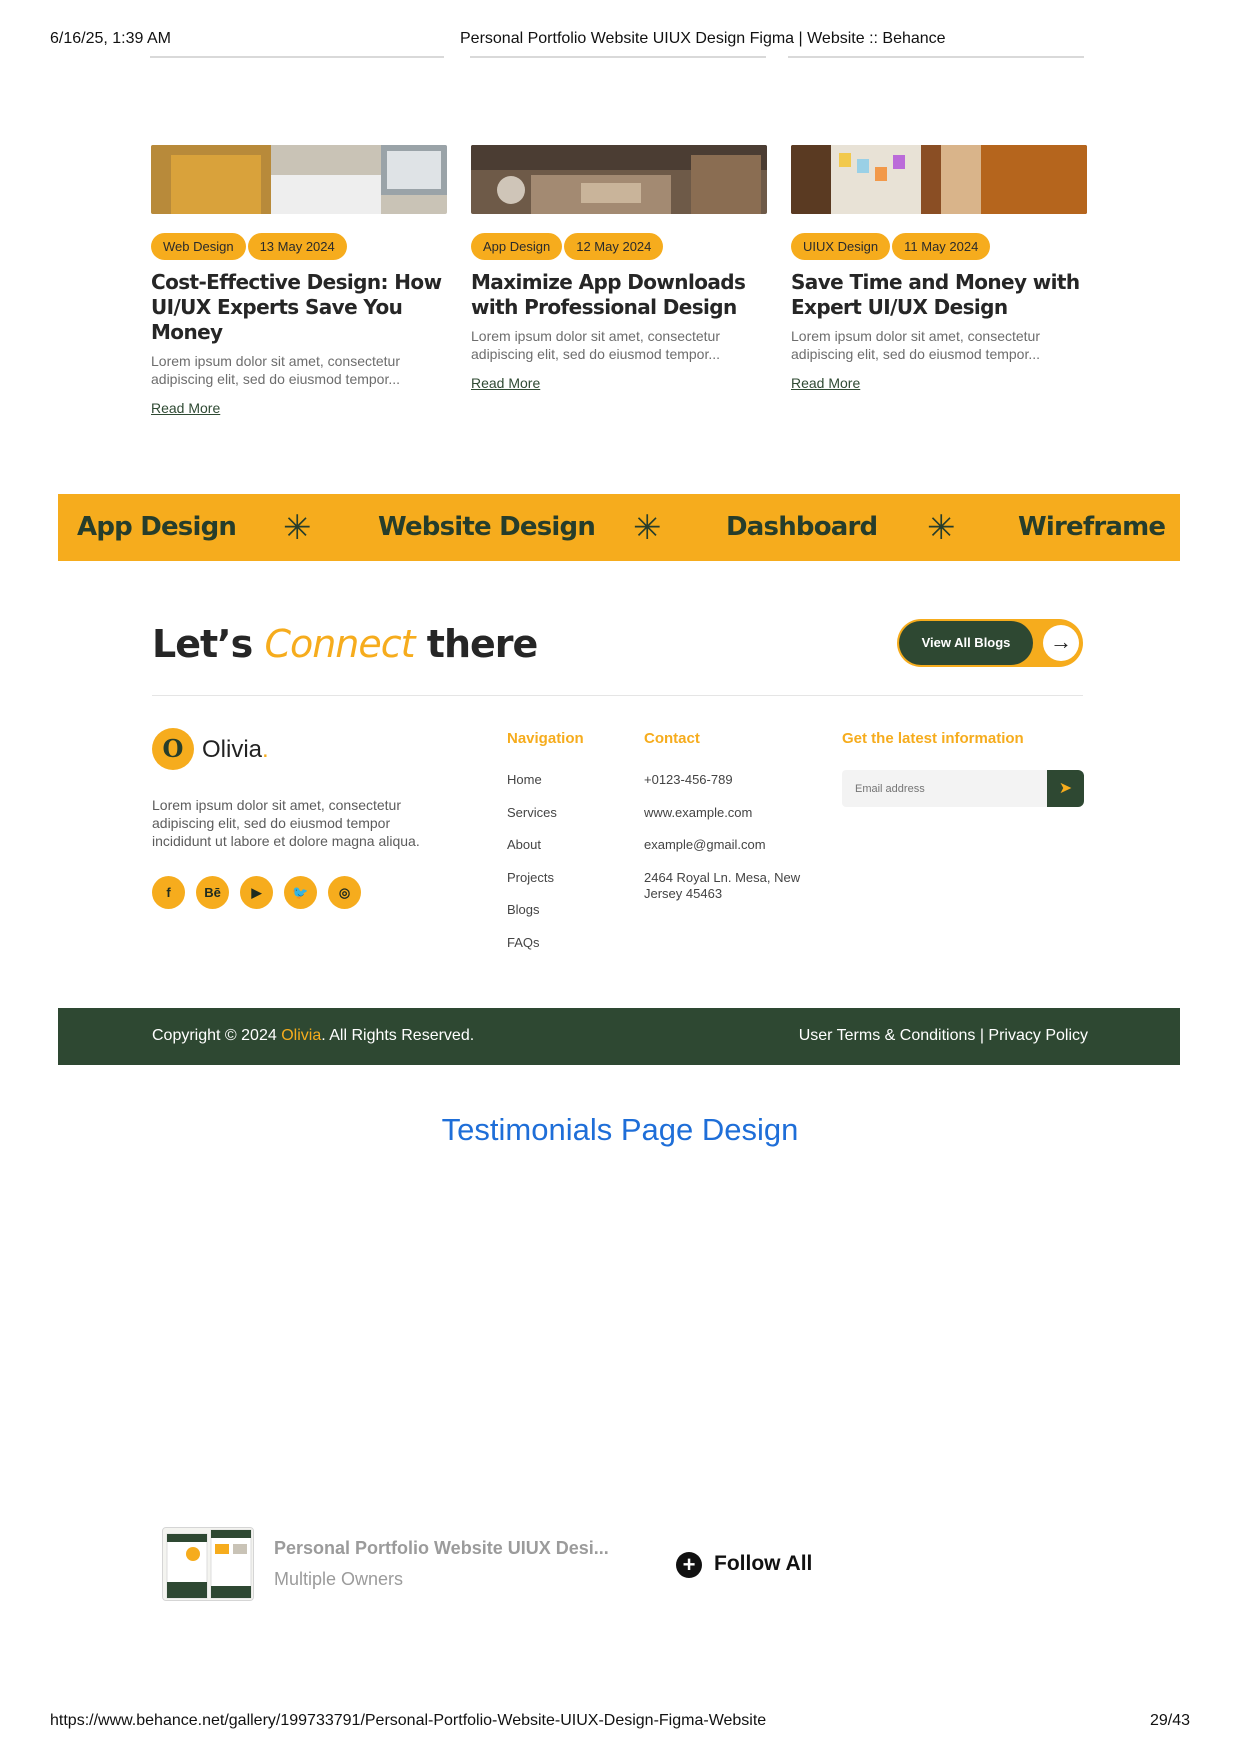 The height and width of the screenshot is (1754, 1240). I want to click on view-all-blogs-label: View All Blogs, so click(966, 643).